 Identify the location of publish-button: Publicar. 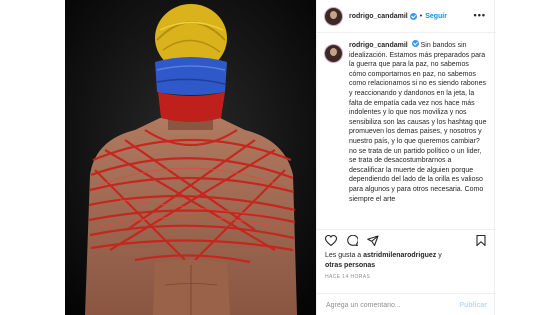
(473, 305).